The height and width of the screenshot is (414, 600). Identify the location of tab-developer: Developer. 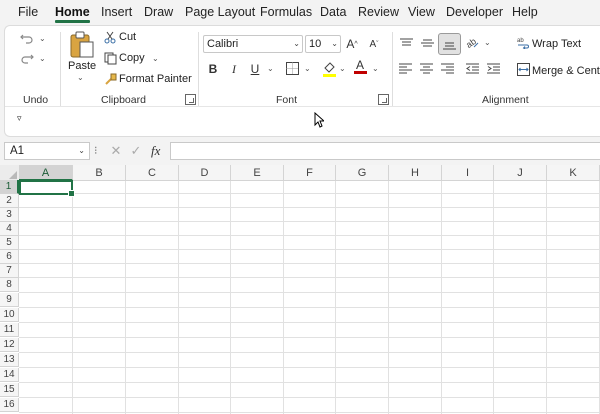
(474, 12).